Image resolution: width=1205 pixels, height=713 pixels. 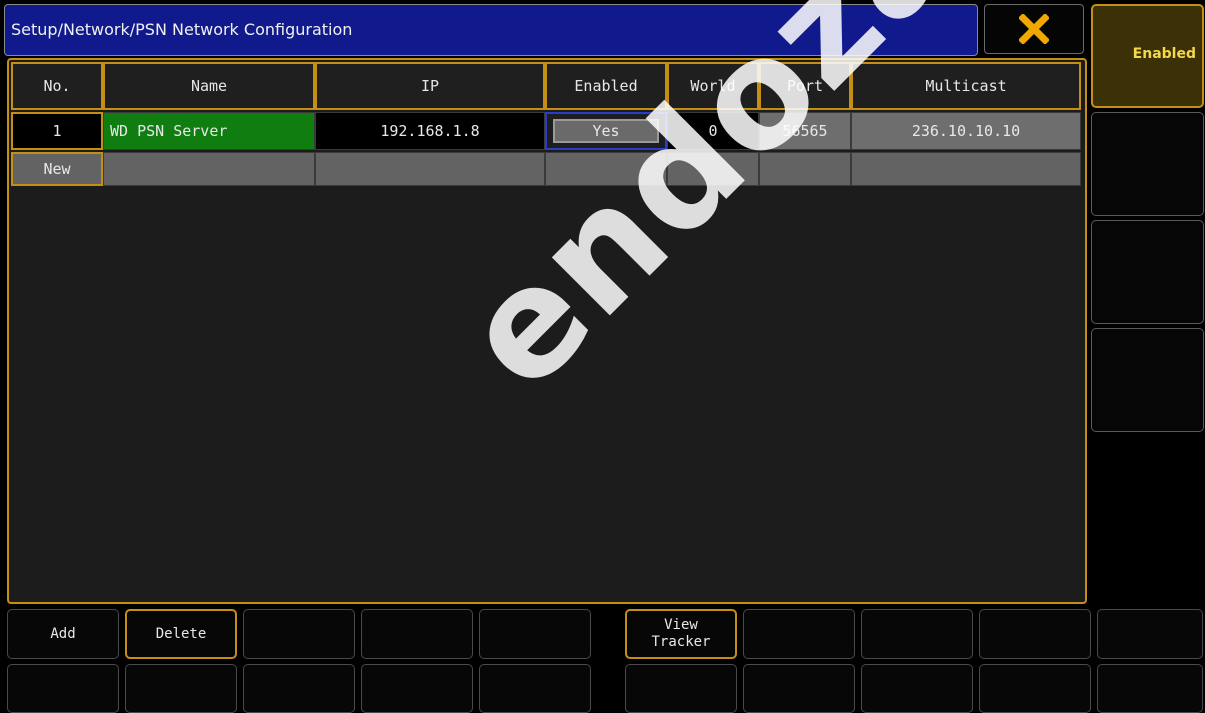 I want to click on window-title: Setup/Network/PSN Network Configuration, so click(x=182, y=29).